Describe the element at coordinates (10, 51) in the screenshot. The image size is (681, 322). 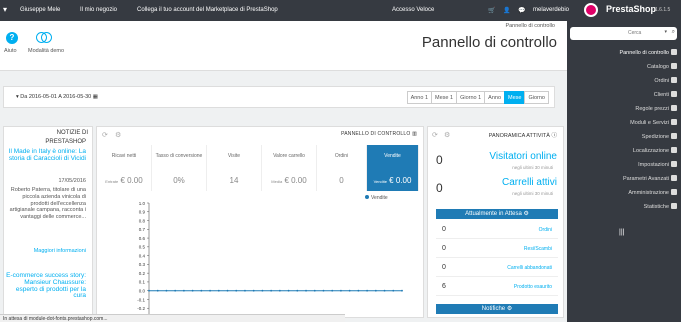
I see `help-button: Aiuto` at that location.